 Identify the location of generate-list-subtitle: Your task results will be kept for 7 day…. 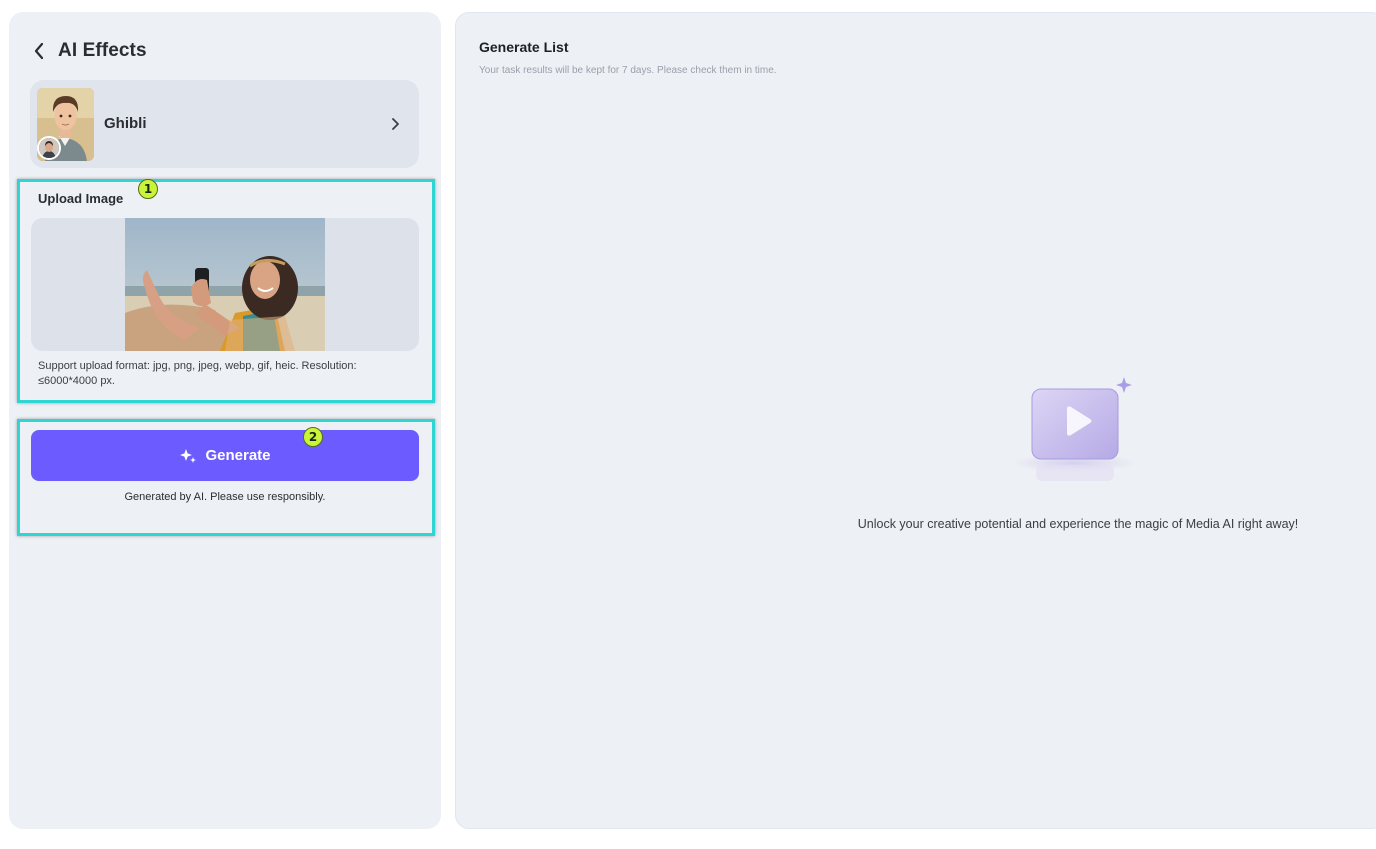
(628, 70).